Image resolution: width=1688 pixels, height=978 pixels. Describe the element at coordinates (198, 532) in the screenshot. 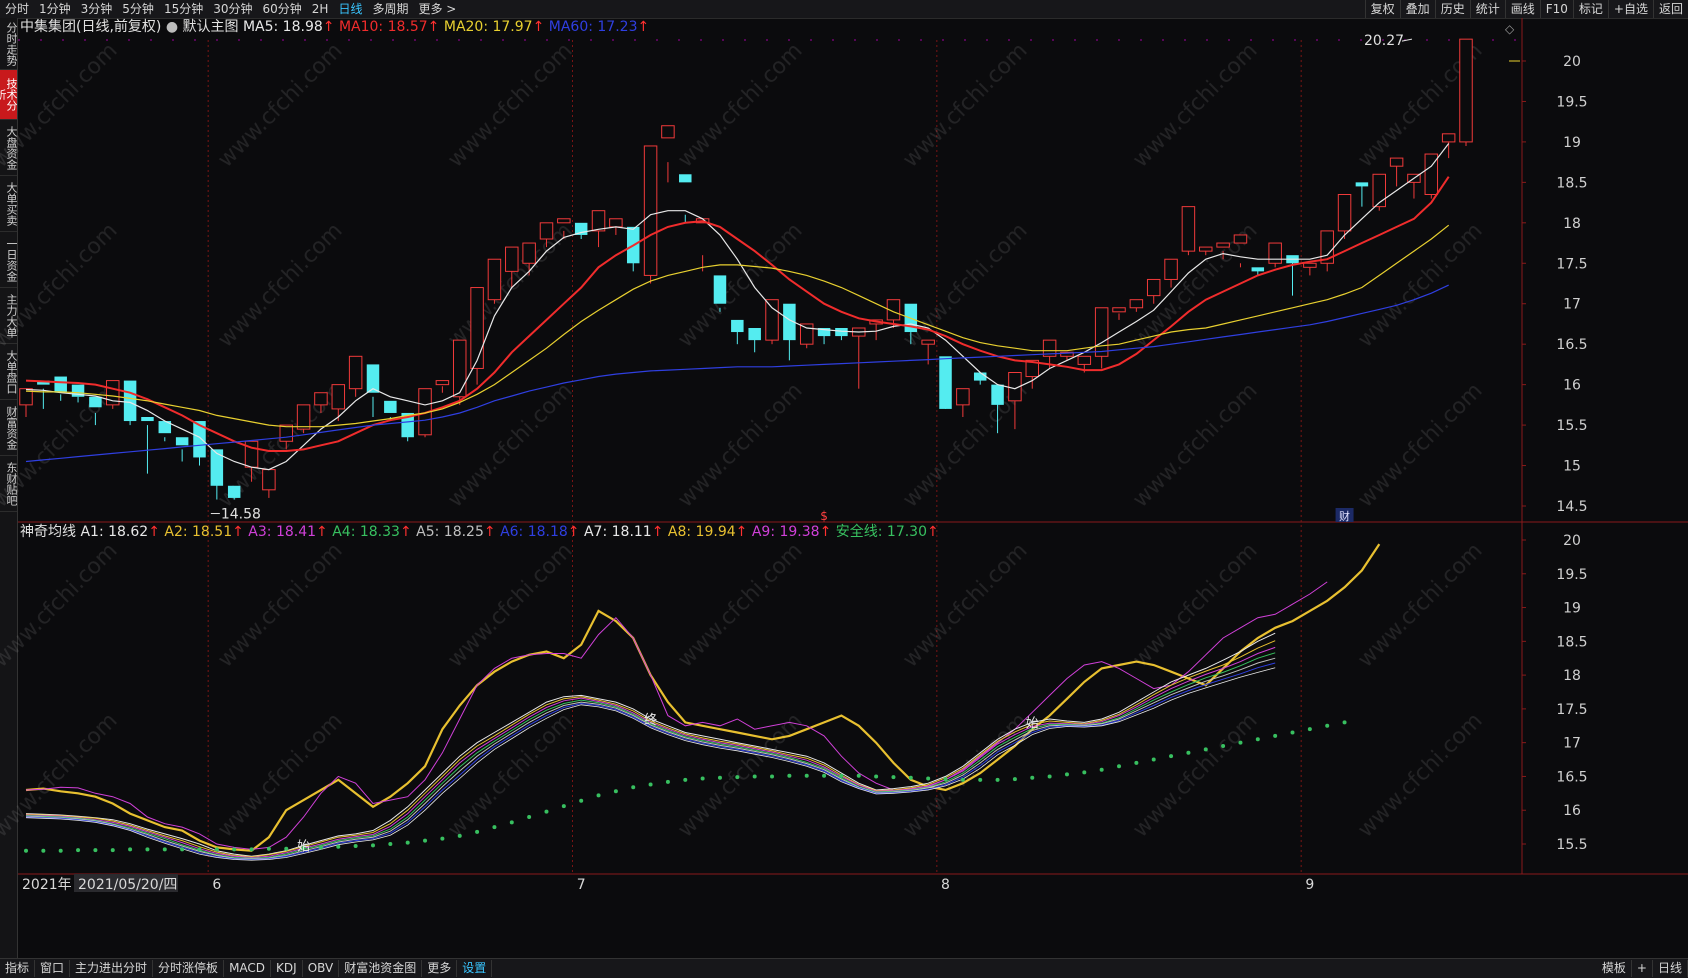

I see `legend-value: A2: 18.51` at that location.